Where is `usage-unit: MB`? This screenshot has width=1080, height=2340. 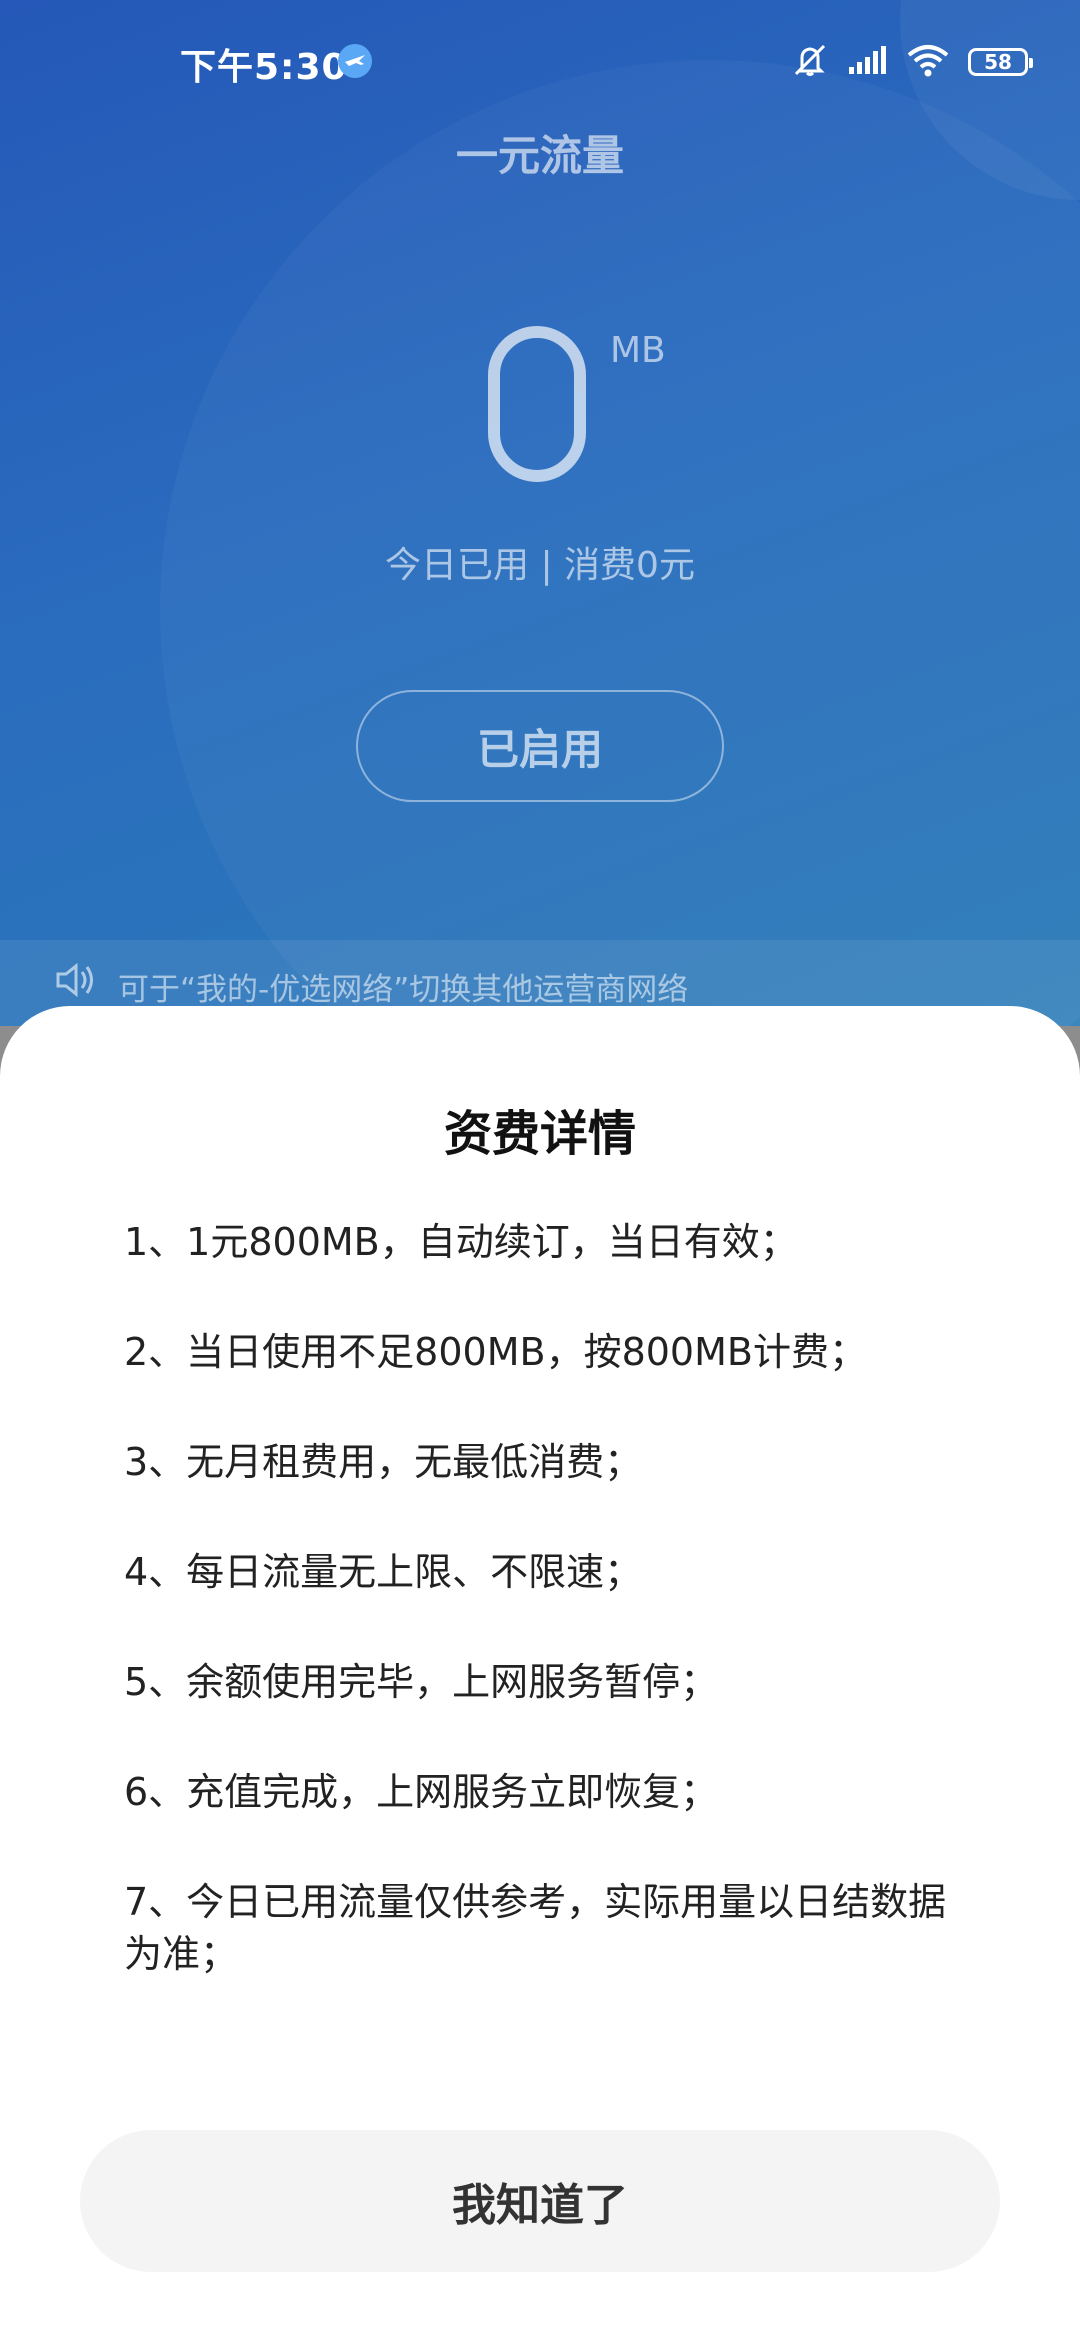 usage-unit: MB is located at coordinates (638, 350).